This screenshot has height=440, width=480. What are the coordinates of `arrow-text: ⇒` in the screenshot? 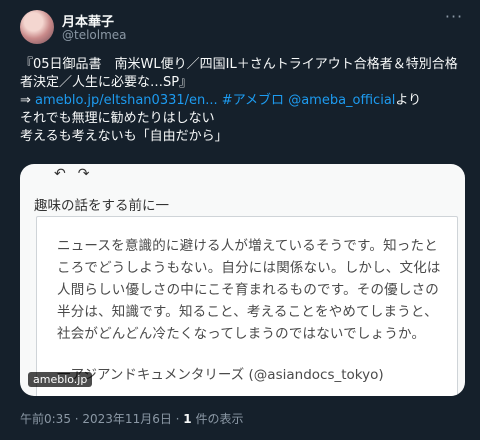 It's located at (28, 100).